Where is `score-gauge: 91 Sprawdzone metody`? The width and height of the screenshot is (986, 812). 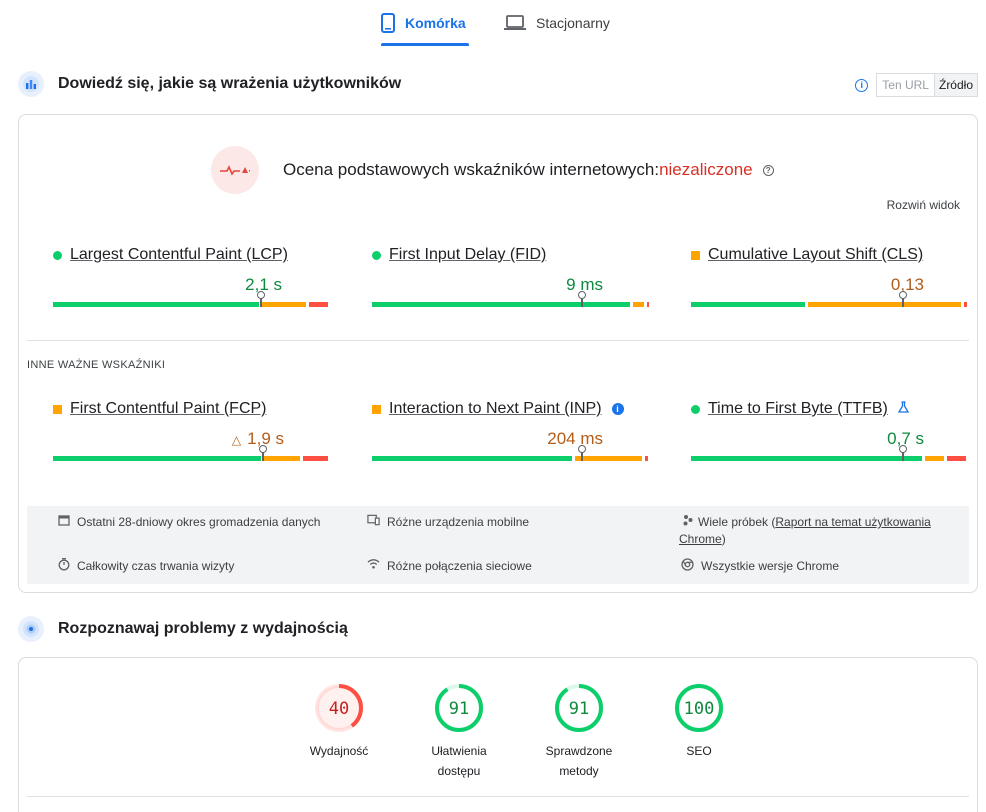 score-gauge: 91 Sprawdzone metody is located at coordinates (579, 731).